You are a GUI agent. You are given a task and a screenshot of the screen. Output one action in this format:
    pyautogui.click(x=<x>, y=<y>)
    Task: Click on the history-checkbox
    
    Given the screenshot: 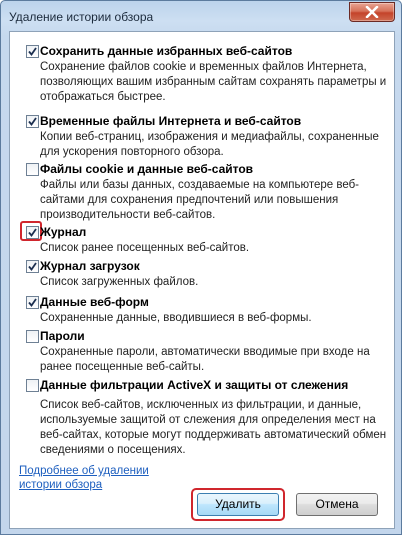 What is the action you would take?
    pyautogui.click(x=32, y=232)
    